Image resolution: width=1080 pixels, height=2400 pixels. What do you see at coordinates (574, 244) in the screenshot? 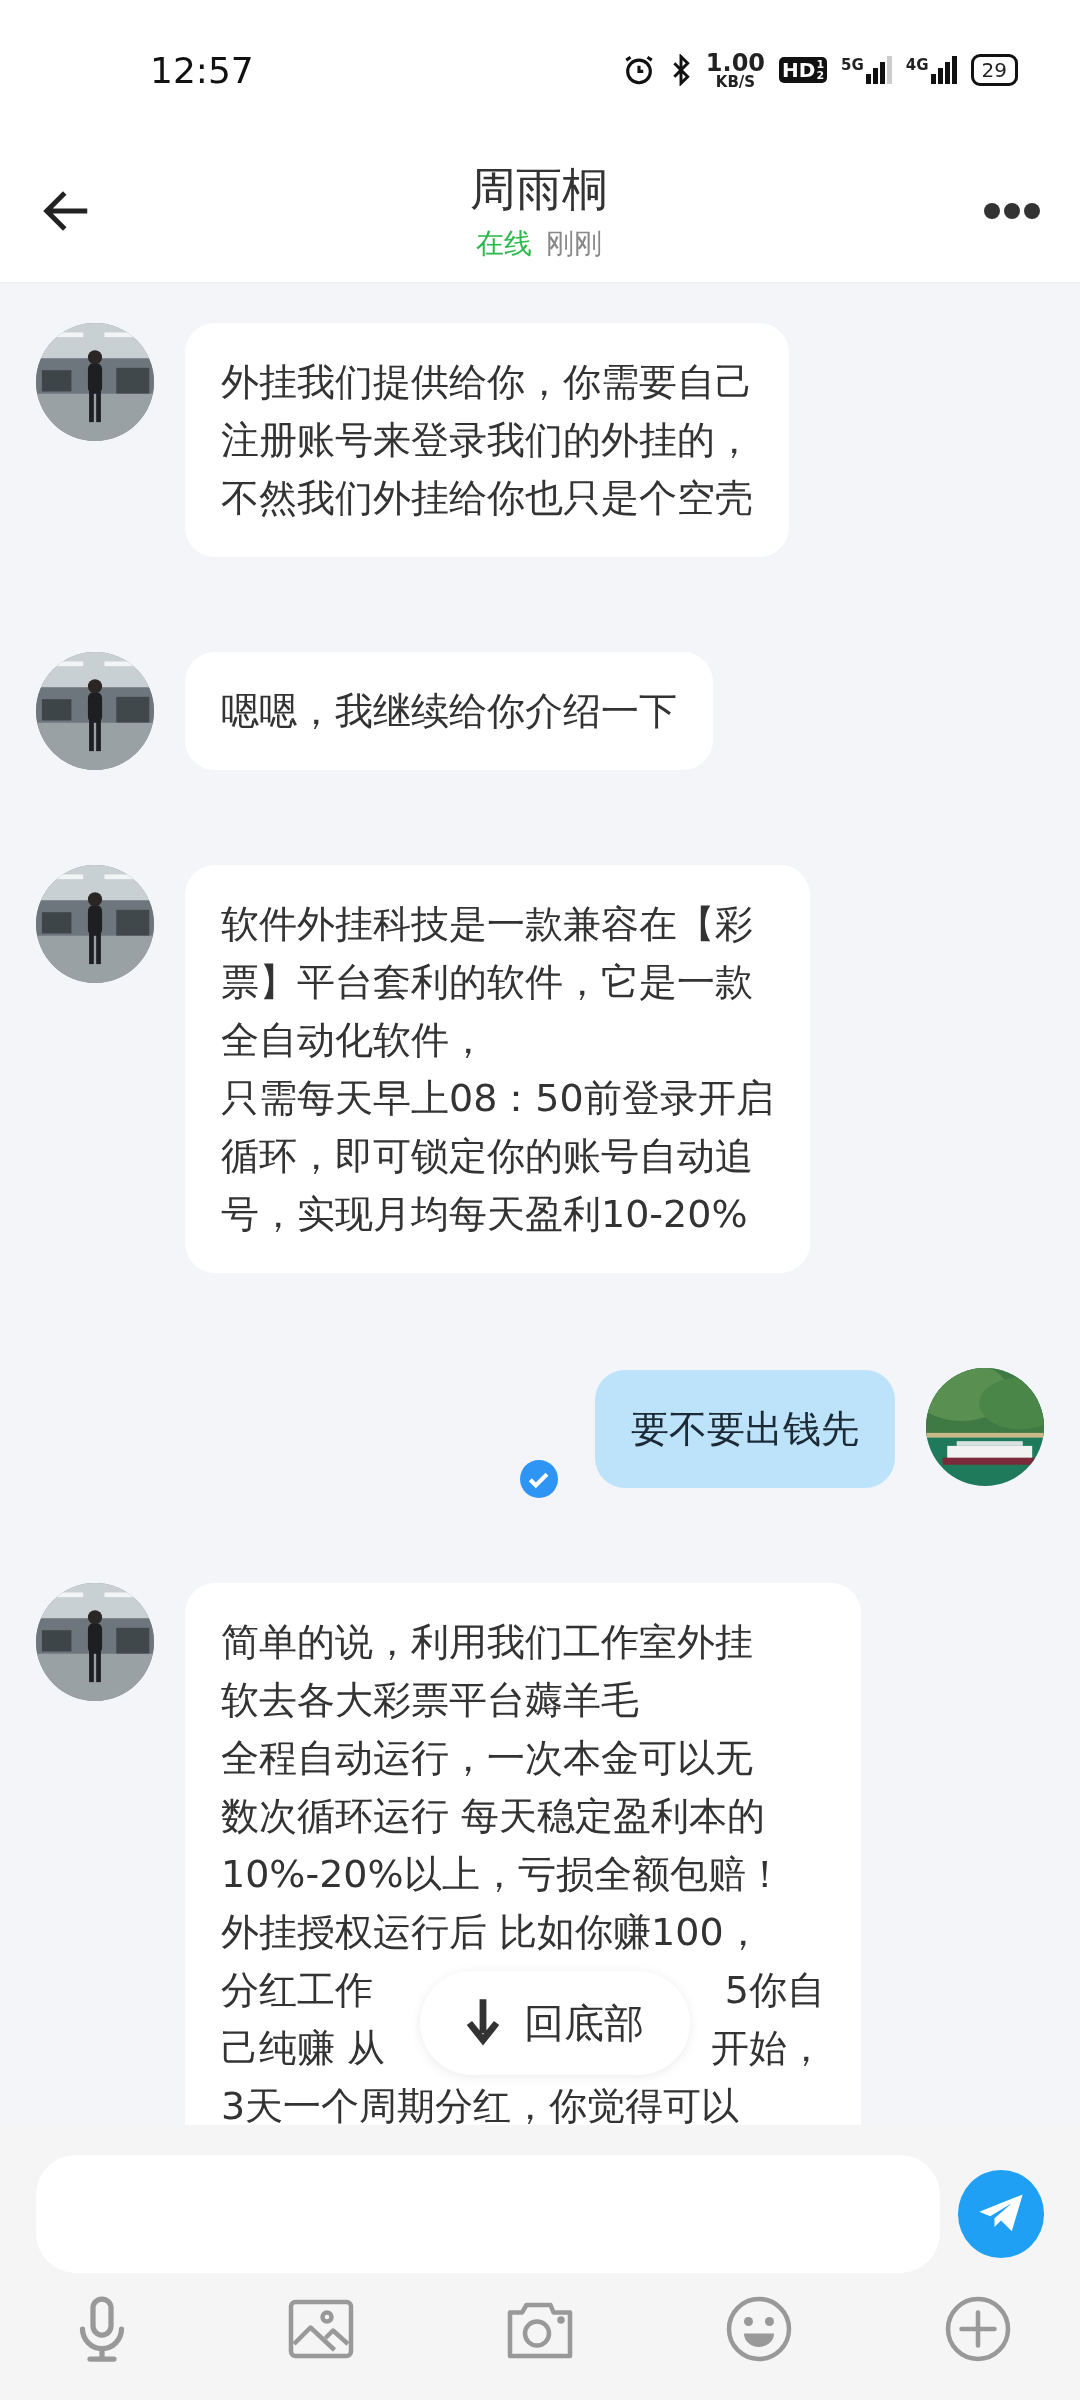
I see `last-seen: 刚刚` at bounding box center [574, 244].